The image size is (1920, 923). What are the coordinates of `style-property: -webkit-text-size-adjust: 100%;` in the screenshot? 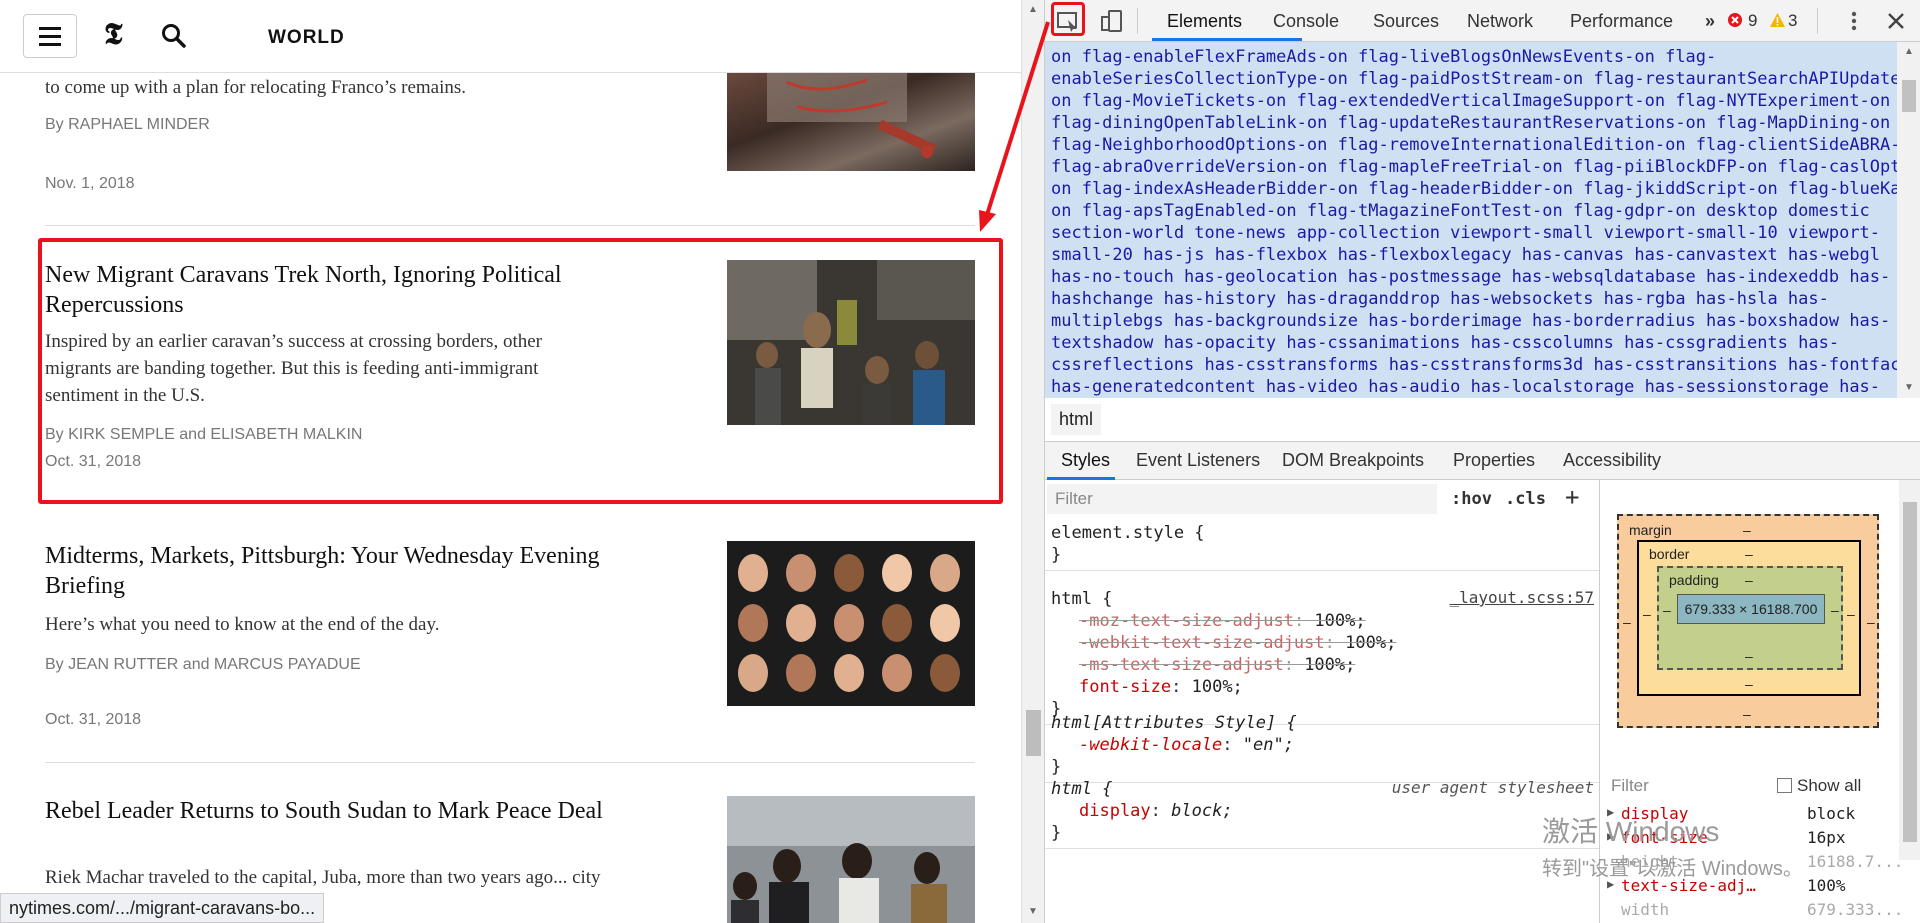 It's located at (1322, 643).